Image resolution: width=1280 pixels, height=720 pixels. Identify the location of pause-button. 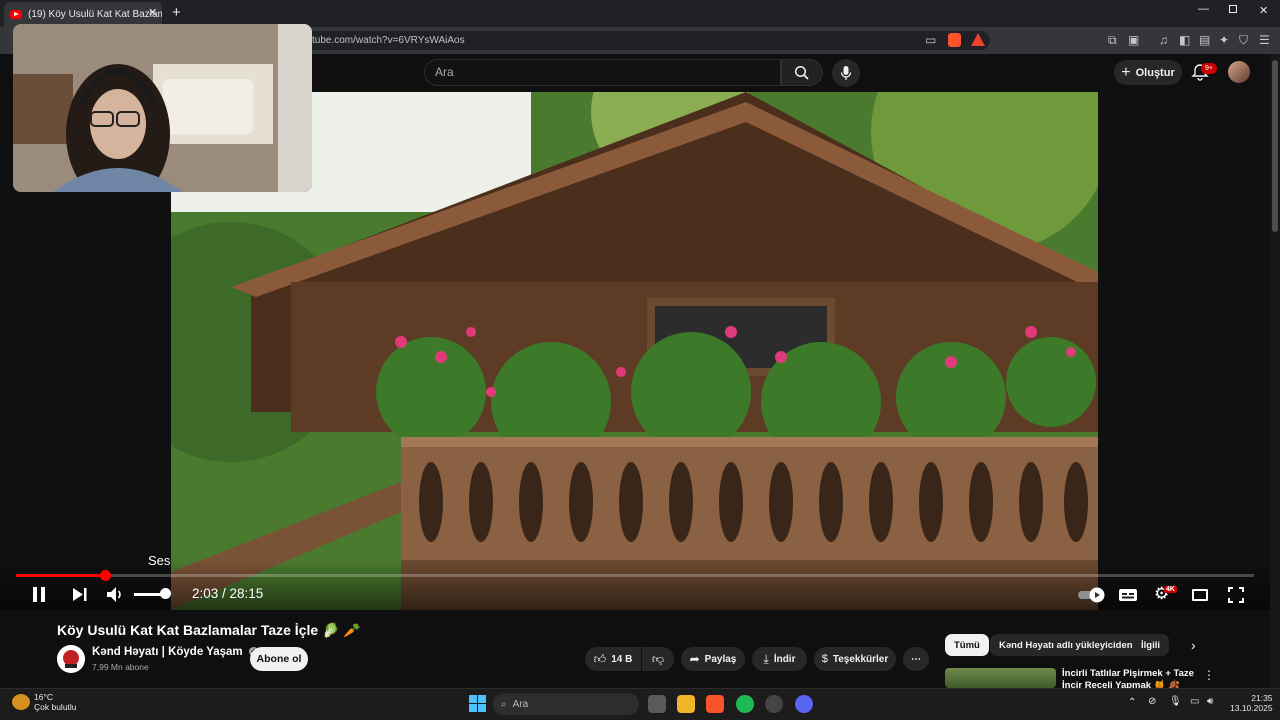
(39, 594).